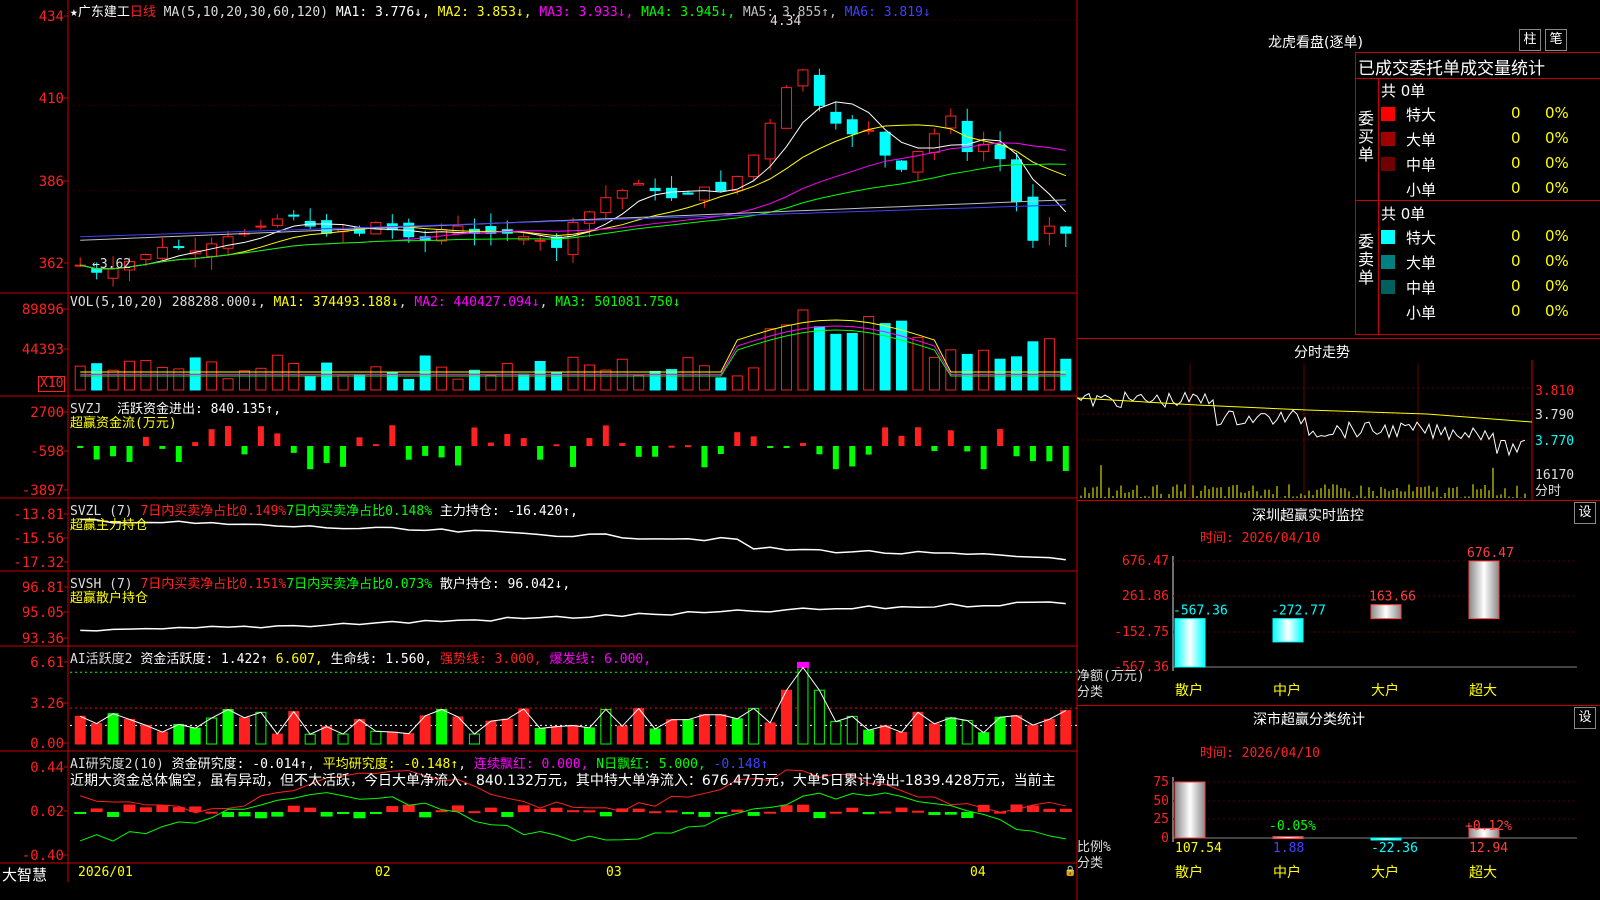 The height and width of the screenshot is (900, 1600). Describe the element at coordinates (1557, 138) in the screenshot. I see `buy-row-pct: 0%` at that location.